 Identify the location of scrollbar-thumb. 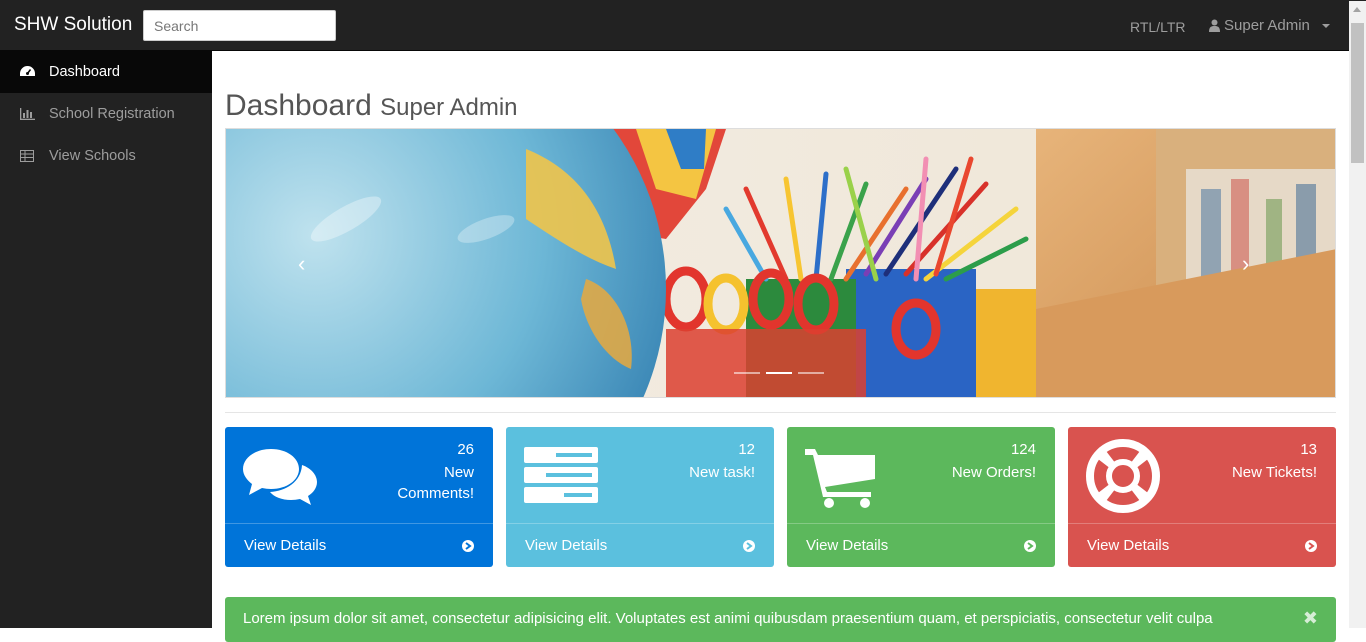
(1357, 93).